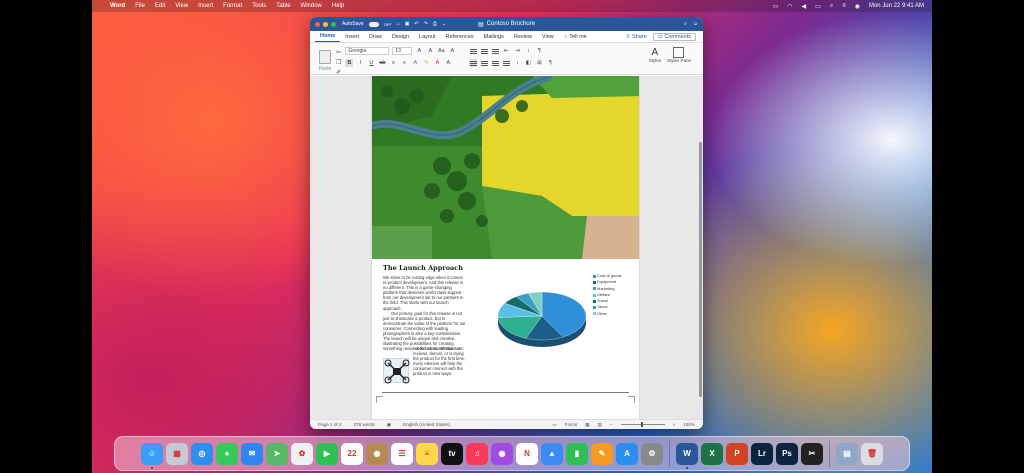 The width and height of the screenshot is (1024, 473). Describe the element at coordinates (352, 38) in the screenshot. I see `tab-insert: Insert` at that location.